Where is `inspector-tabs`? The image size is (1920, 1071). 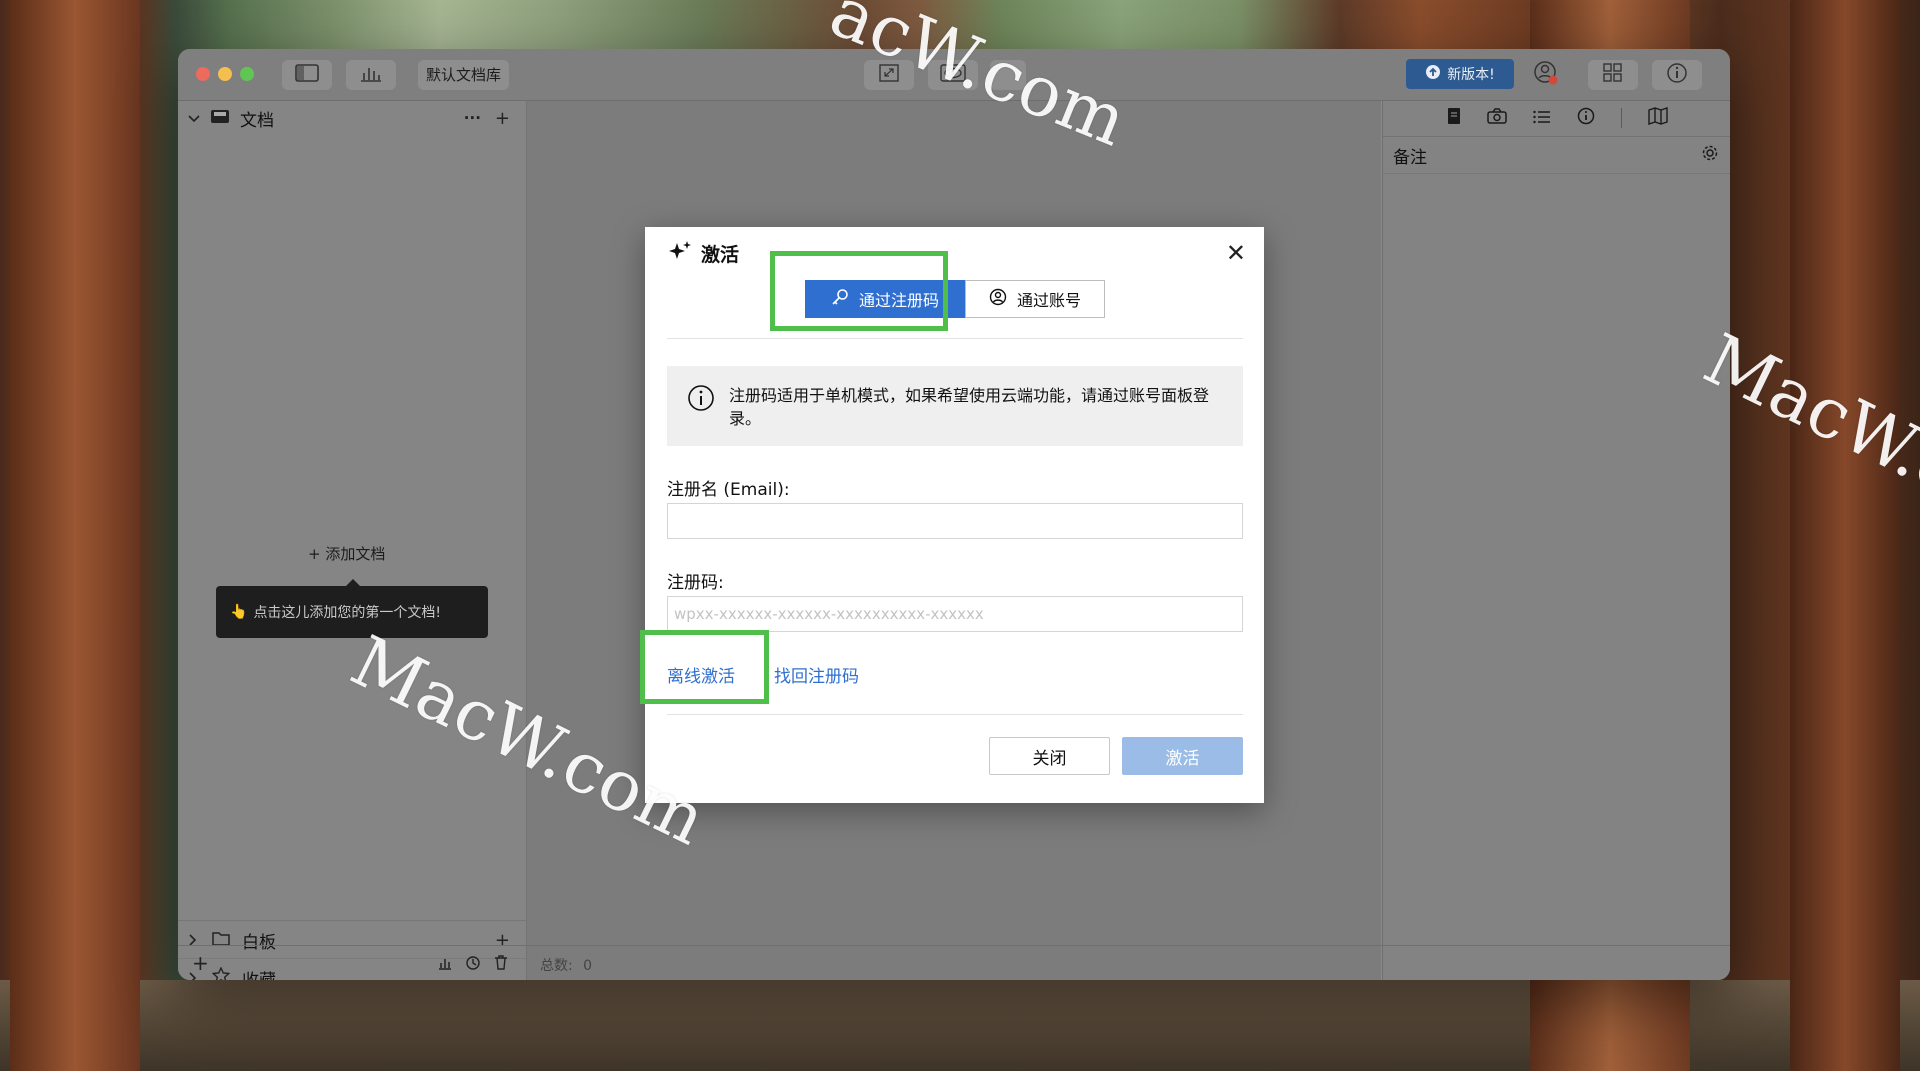
inspector-tabs is located at coordinates (1556, 118).